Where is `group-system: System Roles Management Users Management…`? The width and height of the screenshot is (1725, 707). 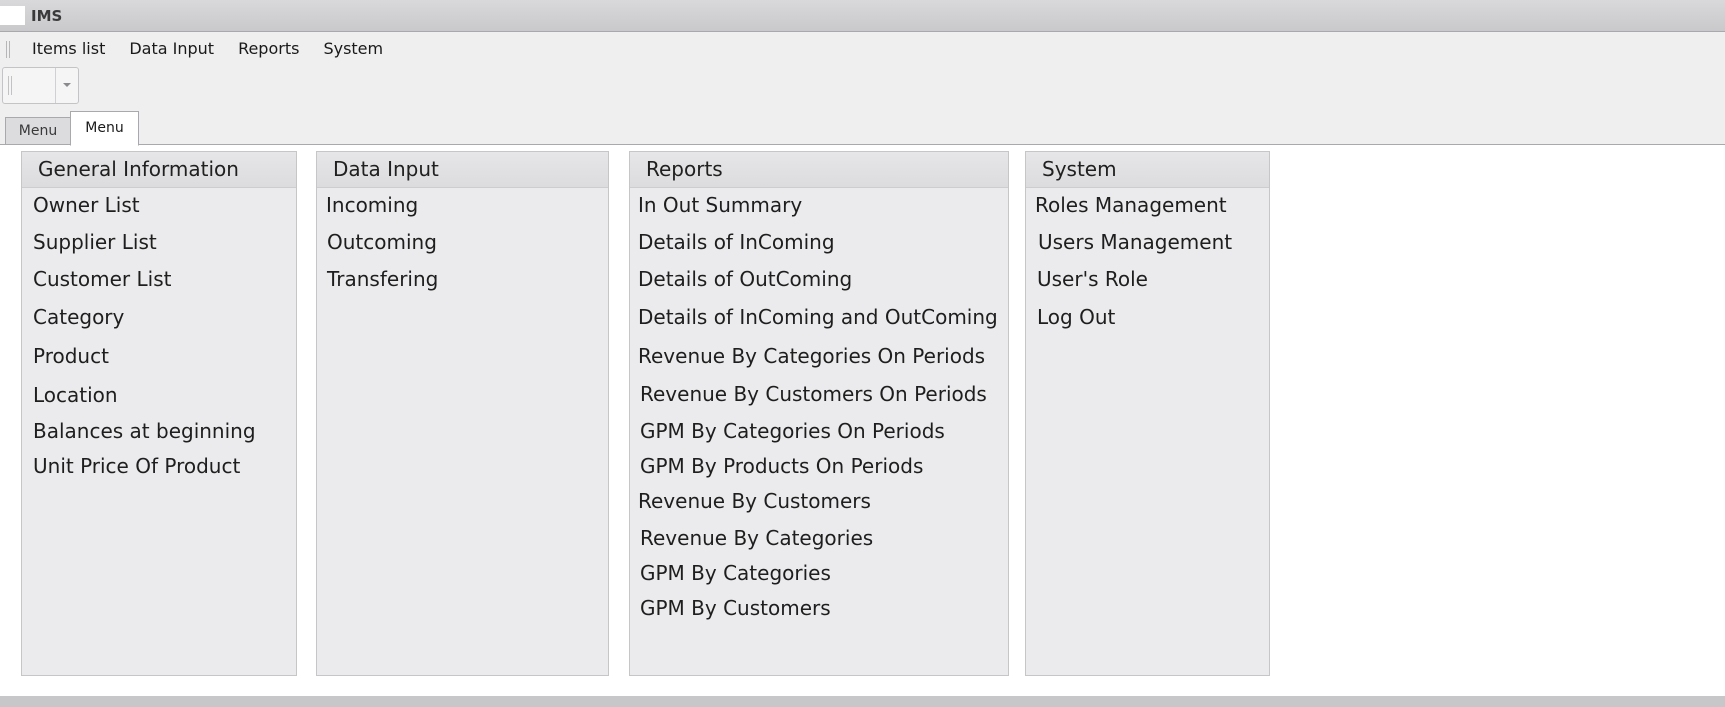
group-system: System Roles Management Users Management… is located at coordinates (1147, 413).